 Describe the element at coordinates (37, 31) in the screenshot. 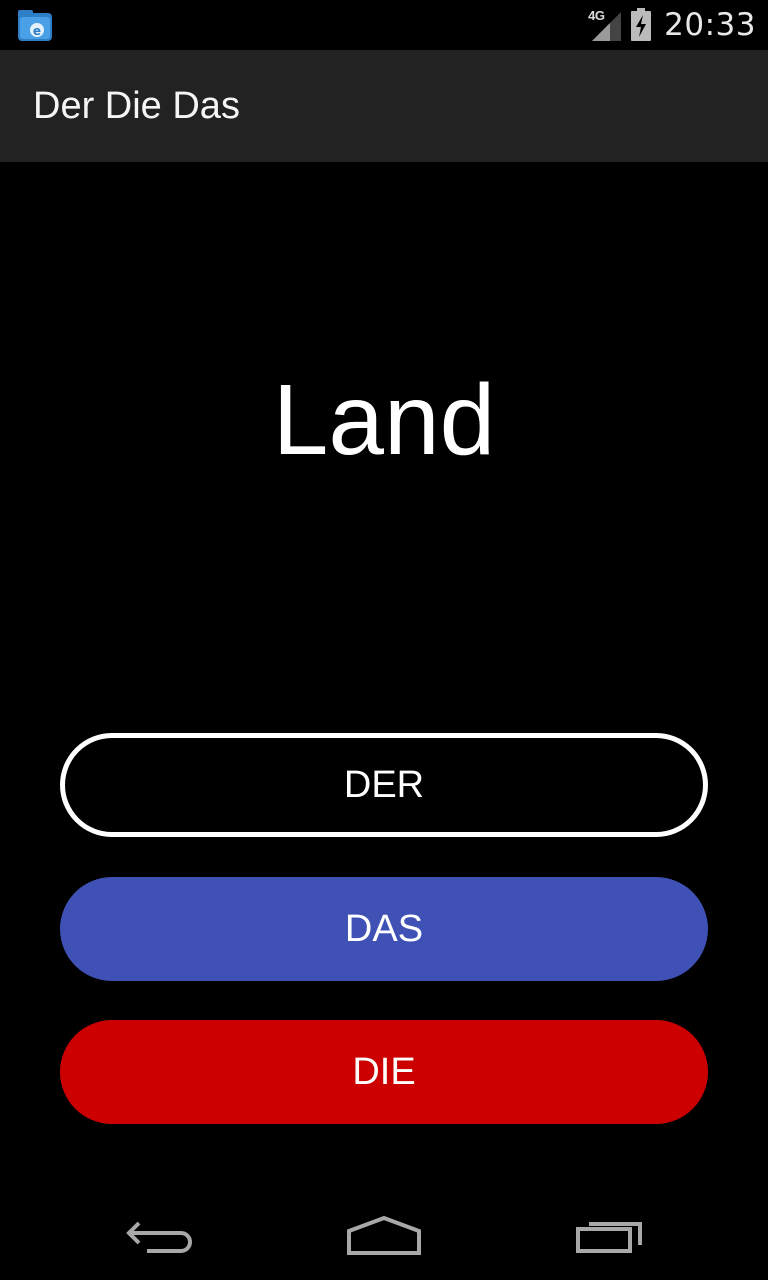

I see `svg-text: e` at that location.